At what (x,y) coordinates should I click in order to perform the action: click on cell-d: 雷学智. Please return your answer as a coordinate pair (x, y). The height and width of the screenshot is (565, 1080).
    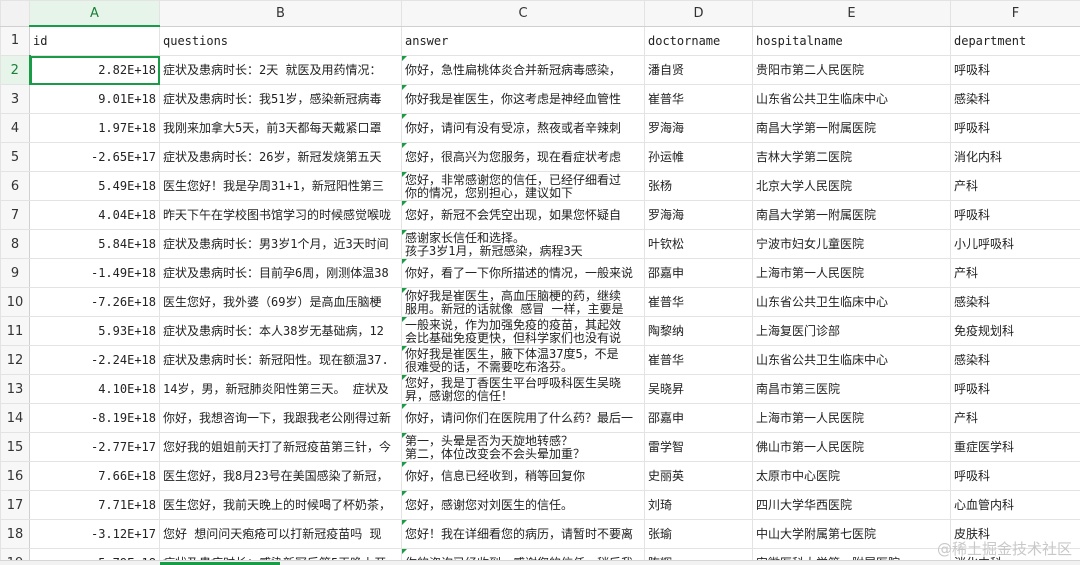
    Looking at the image, I should click on (698, 447).